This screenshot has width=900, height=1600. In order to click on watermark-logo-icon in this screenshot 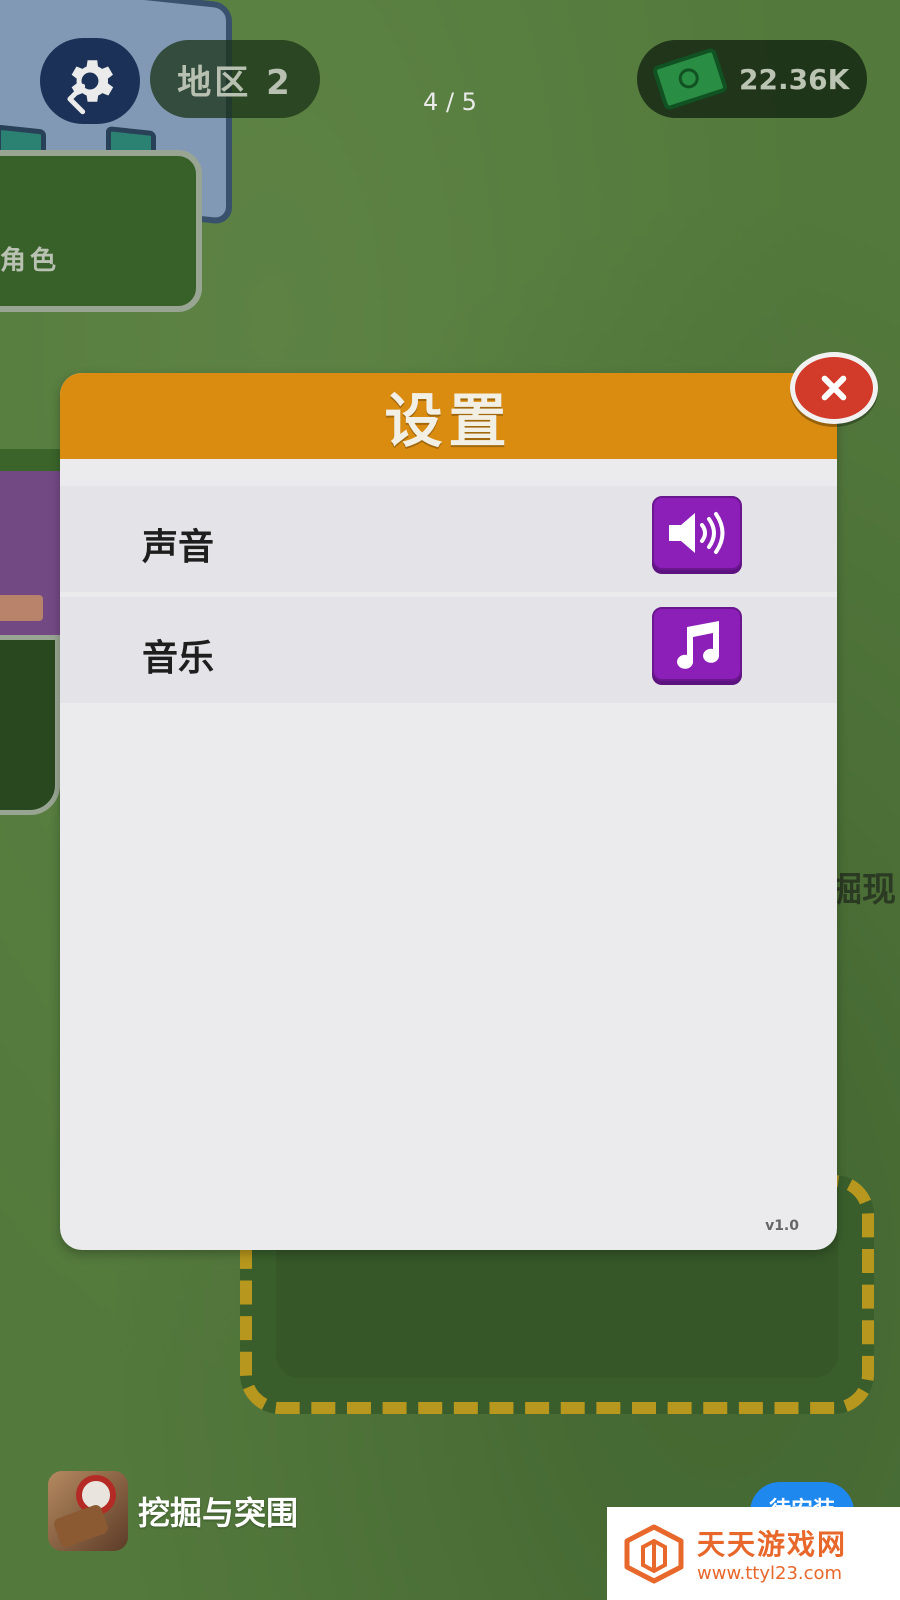, I will do `click(654, 1554)`.